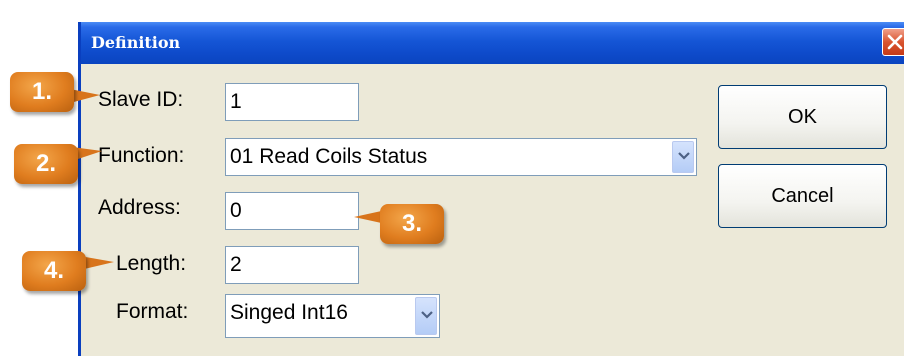  Describe the element at coordinates (292, 102) in the screenshot. I see `slave-id-field: 1` at that location.